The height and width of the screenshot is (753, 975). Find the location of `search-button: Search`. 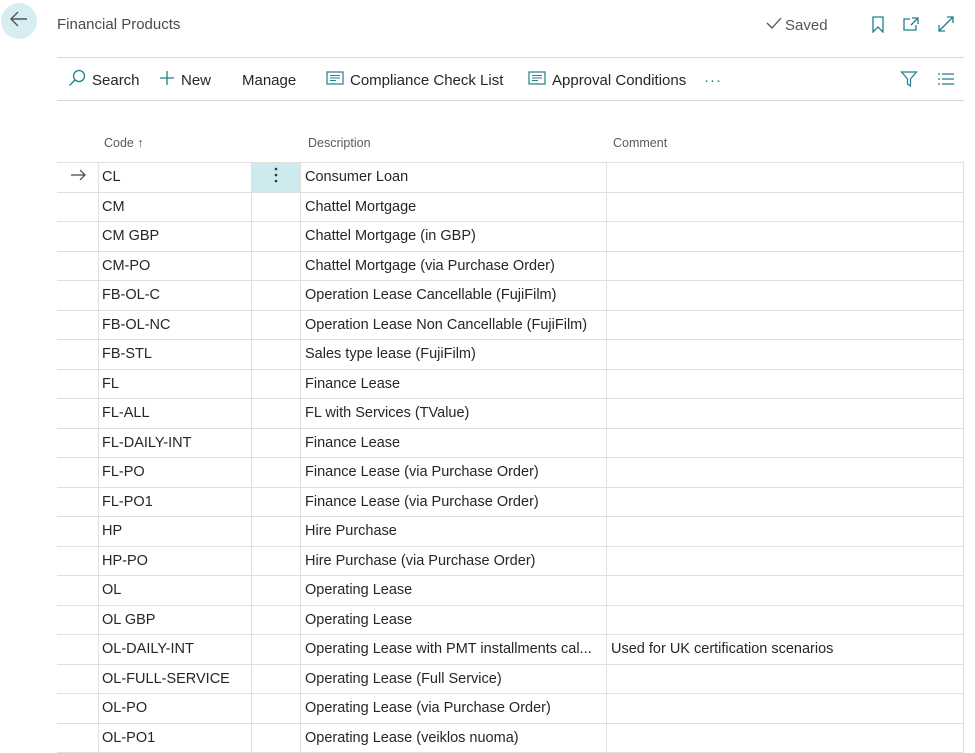

search-button: Search is located at coordinates (104, 80).